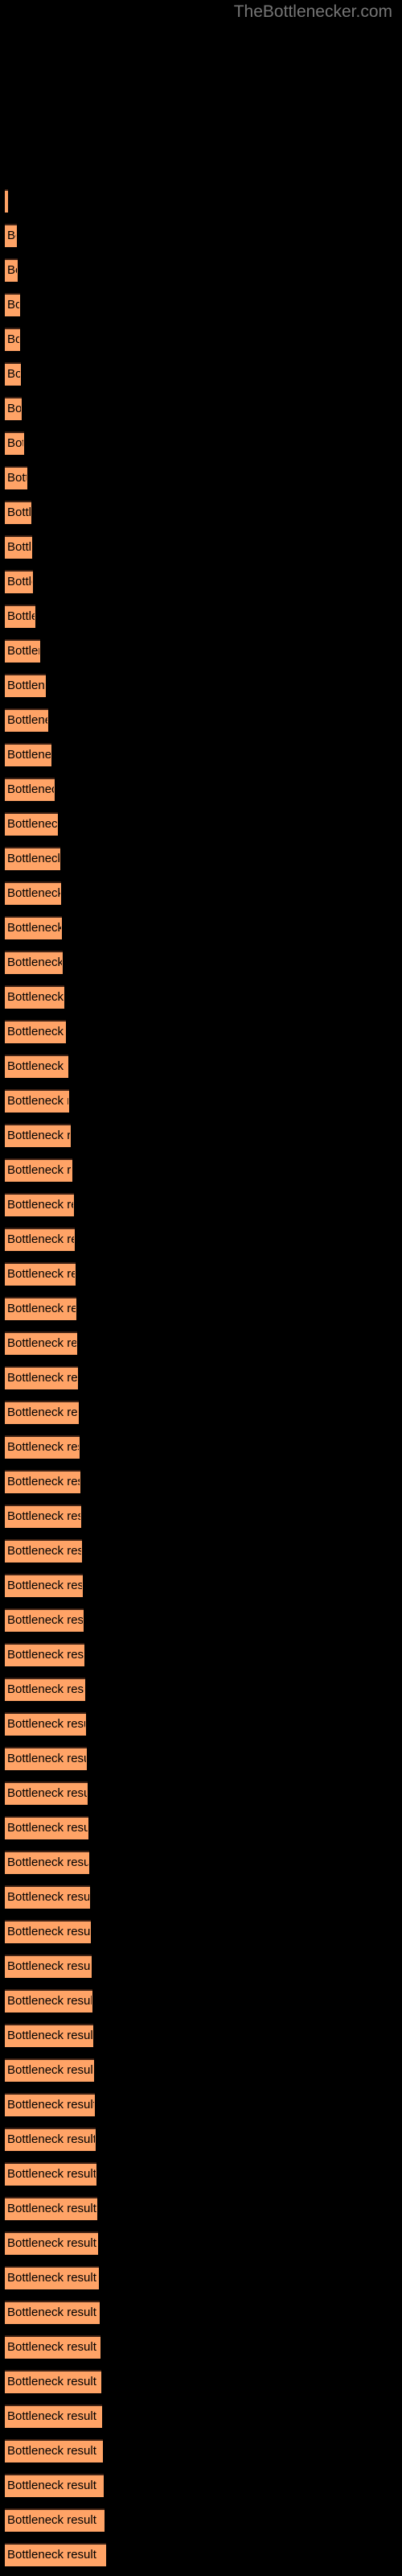 The height and width of the screenshot is (2576, 402). What do you see at coordinates (6, 201) in the screenshot?
I see `bar` at bounding box center [6, 201].